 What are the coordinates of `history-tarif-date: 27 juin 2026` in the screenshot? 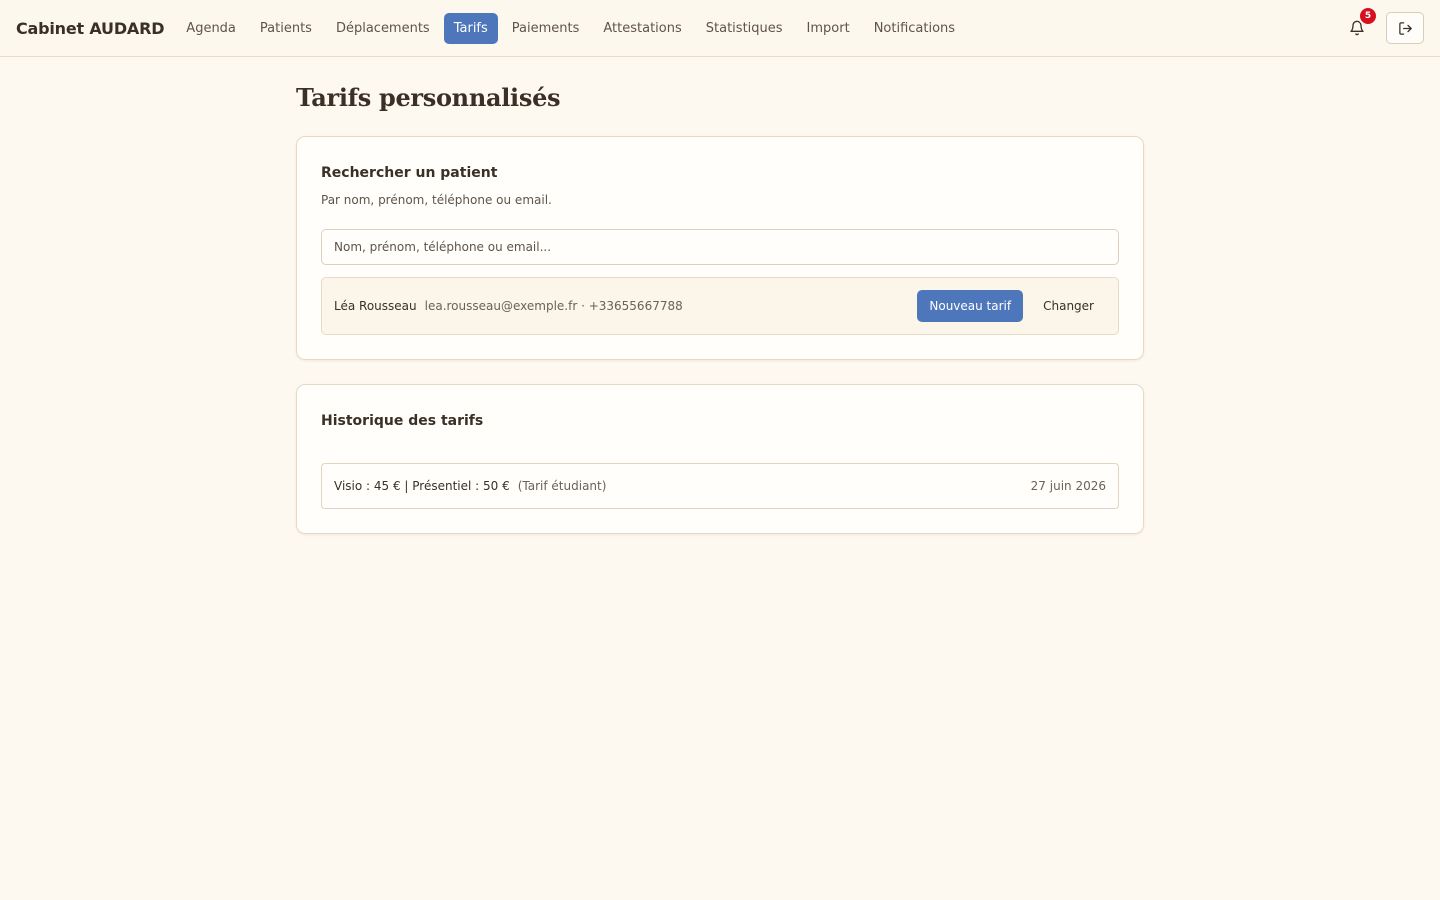 It's located at (1068, 486).